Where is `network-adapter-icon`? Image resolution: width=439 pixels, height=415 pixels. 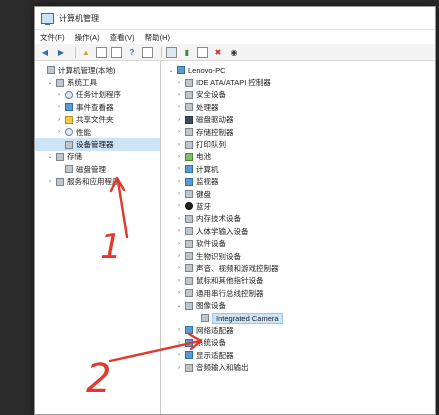
network-adapter-icon is located at coordinates (189, 330).